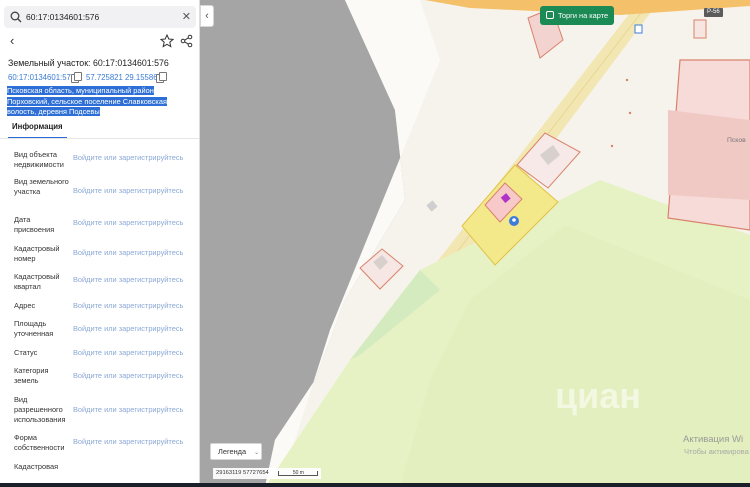 This screenshot has width=750, height=487. Describe the element at coordinates (31, 375) in the screenshot. I see `info-row-label: Категория земель` at that location.